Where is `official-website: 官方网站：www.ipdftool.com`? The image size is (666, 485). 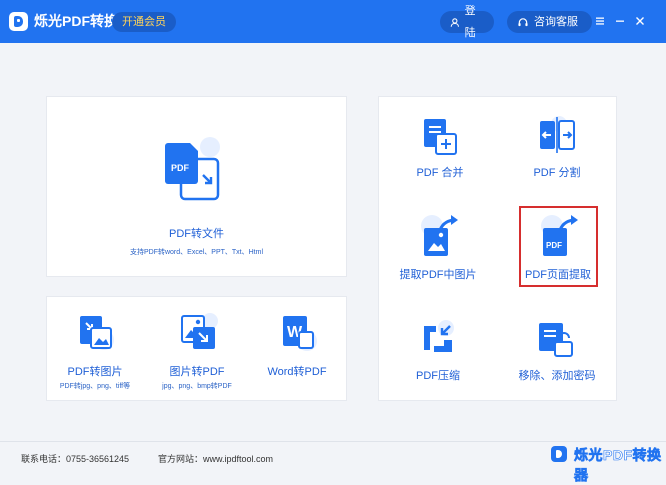 official-website: 官方网站：www.ipdftool.com is located at coordinates (216, 459).